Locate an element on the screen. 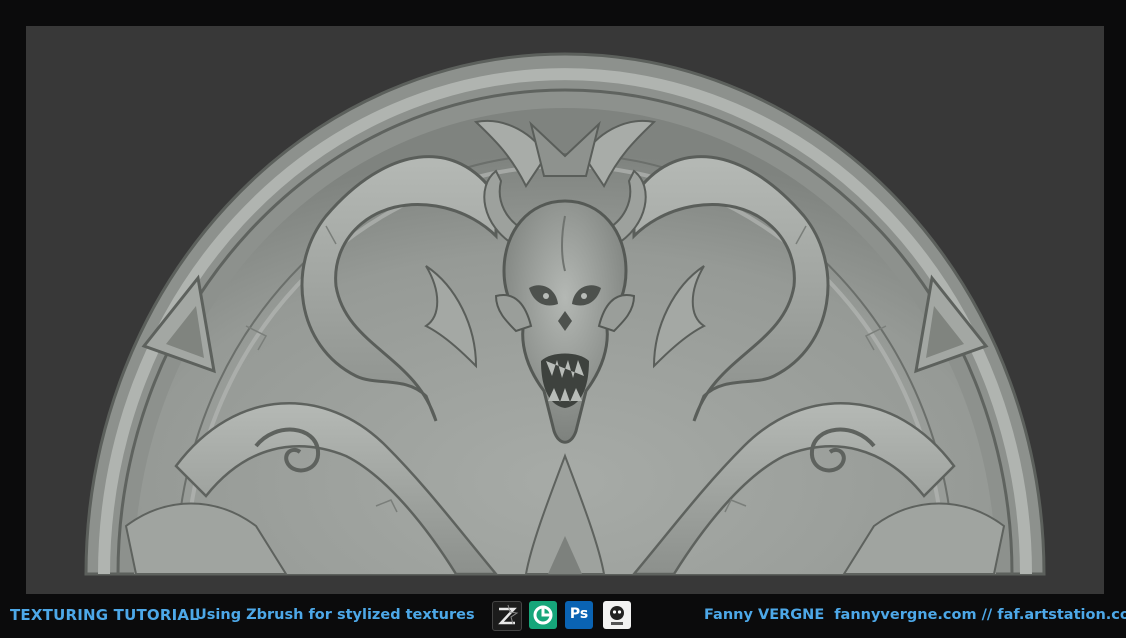  photoshop-label: Ps is located at coordinates (579, 614).